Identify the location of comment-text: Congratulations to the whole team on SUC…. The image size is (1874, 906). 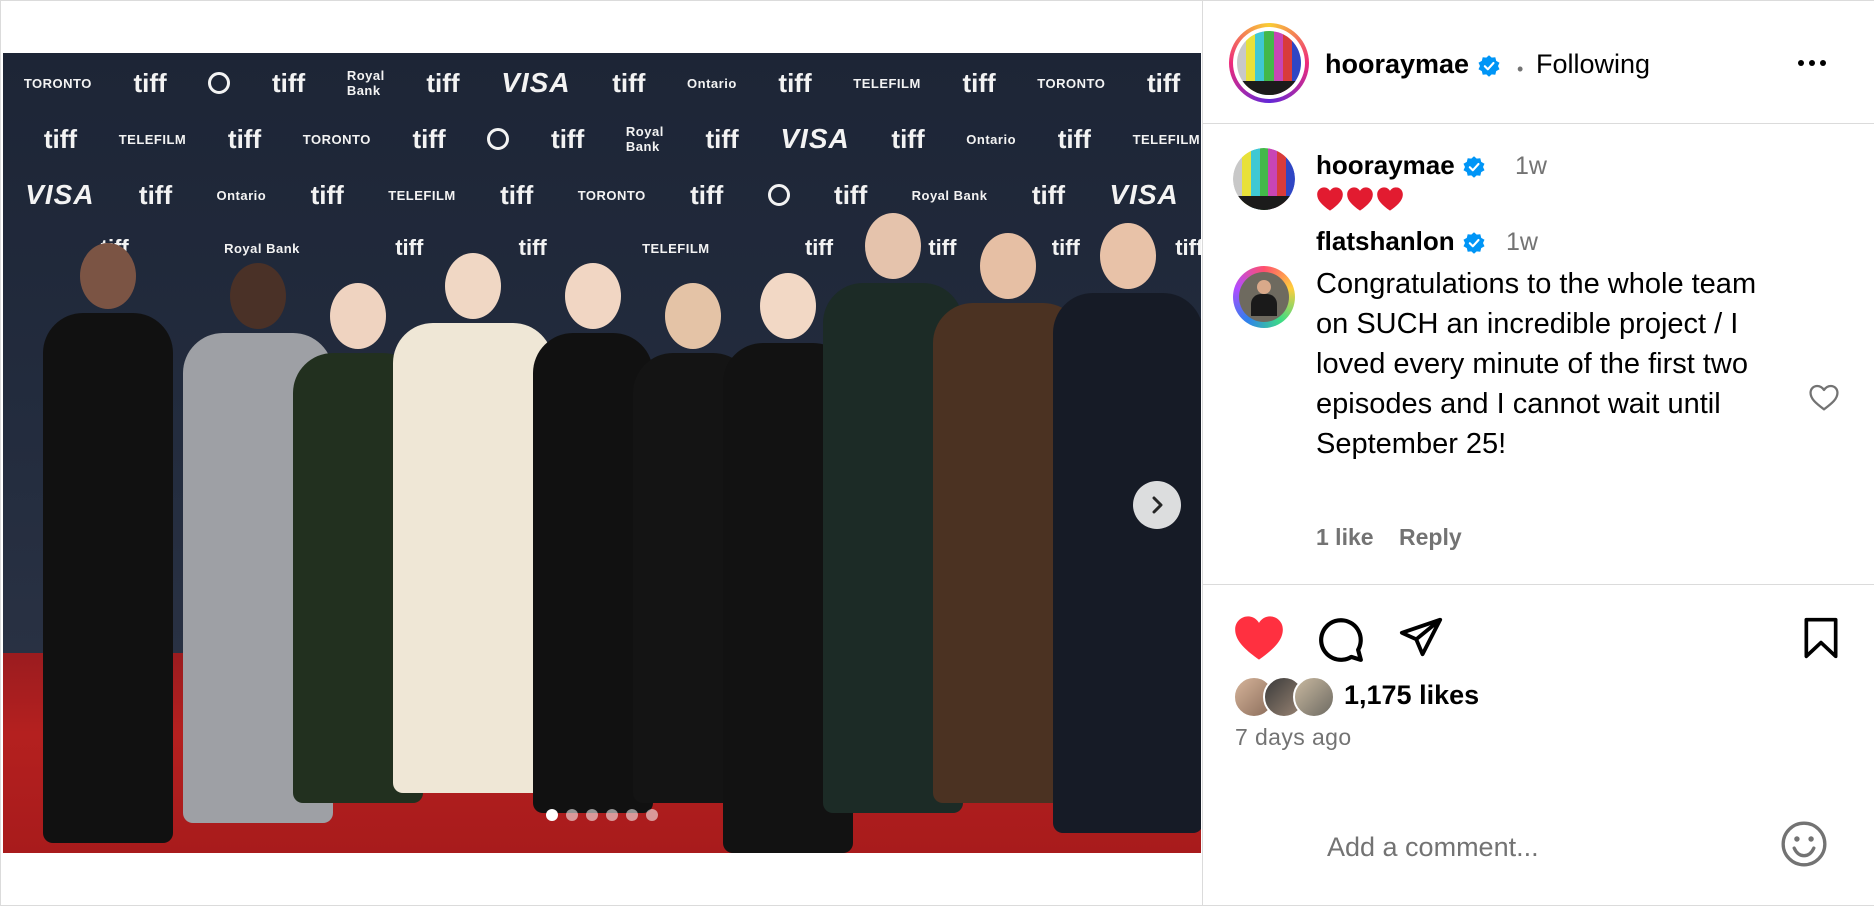
(1536, 364).